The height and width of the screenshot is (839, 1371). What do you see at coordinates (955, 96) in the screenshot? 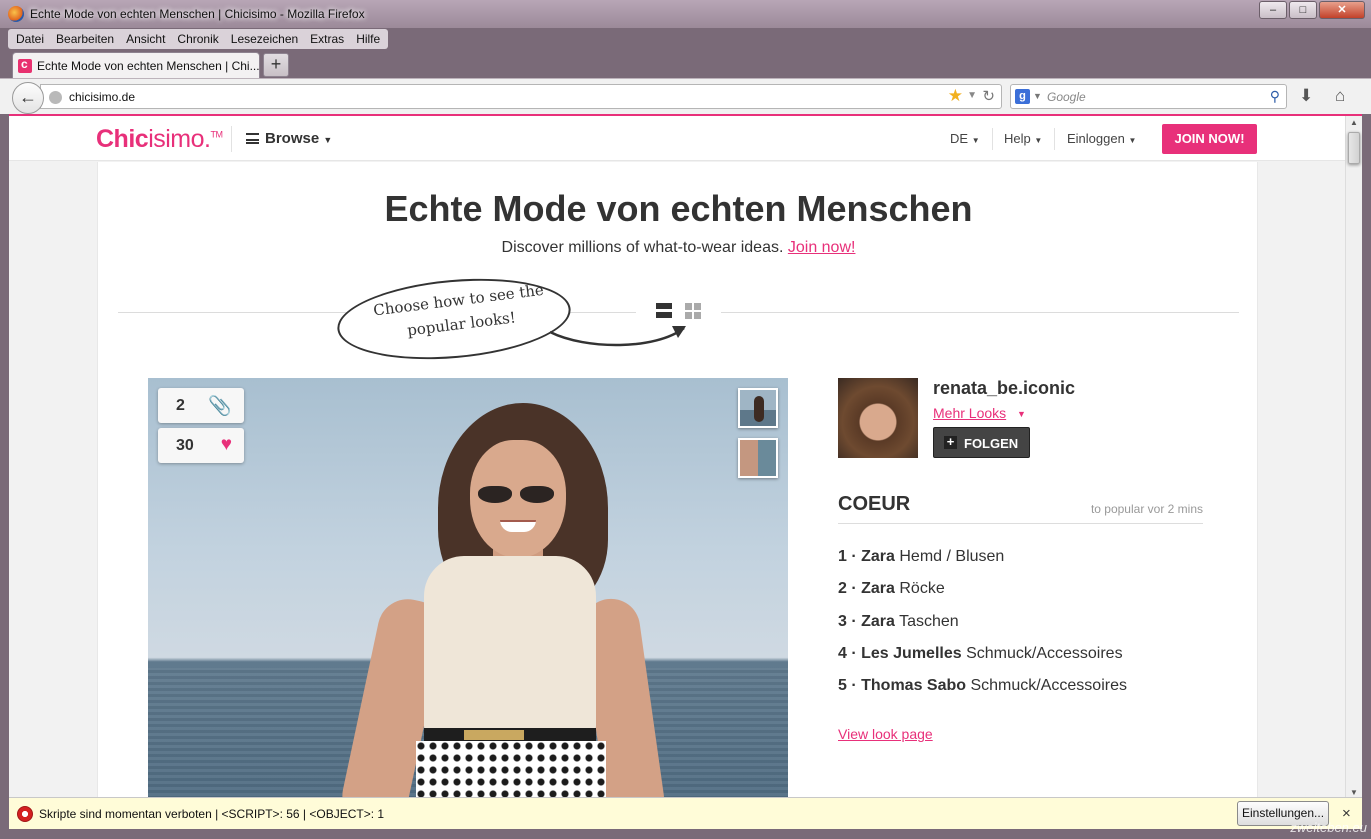
I see `bookmark-star-icon: ★` at bounding box center [955, 96].